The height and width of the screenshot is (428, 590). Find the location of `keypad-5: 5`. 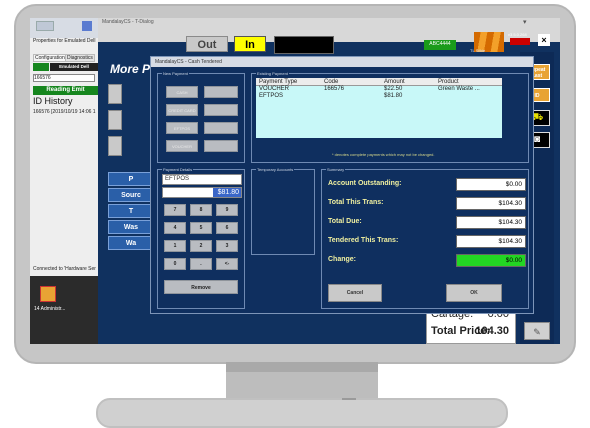

keypad-5: 5 is located at coordinates (201, 228).